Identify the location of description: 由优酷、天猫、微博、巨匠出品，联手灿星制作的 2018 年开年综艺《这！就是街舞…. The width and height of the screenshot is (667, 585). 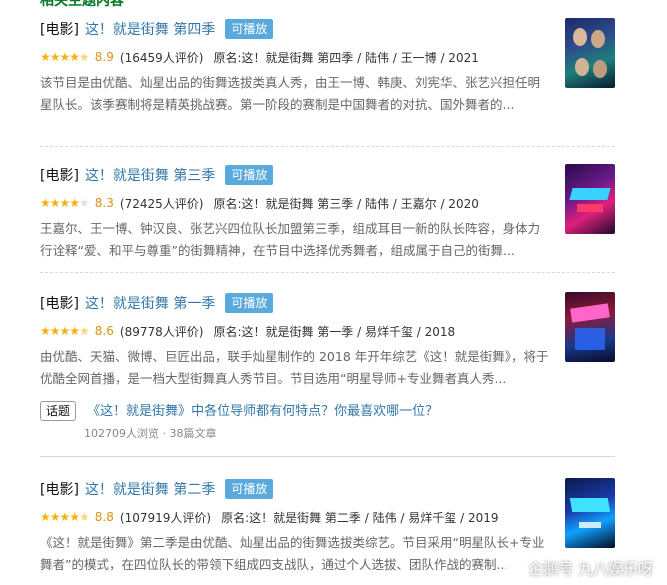
(294, 367).